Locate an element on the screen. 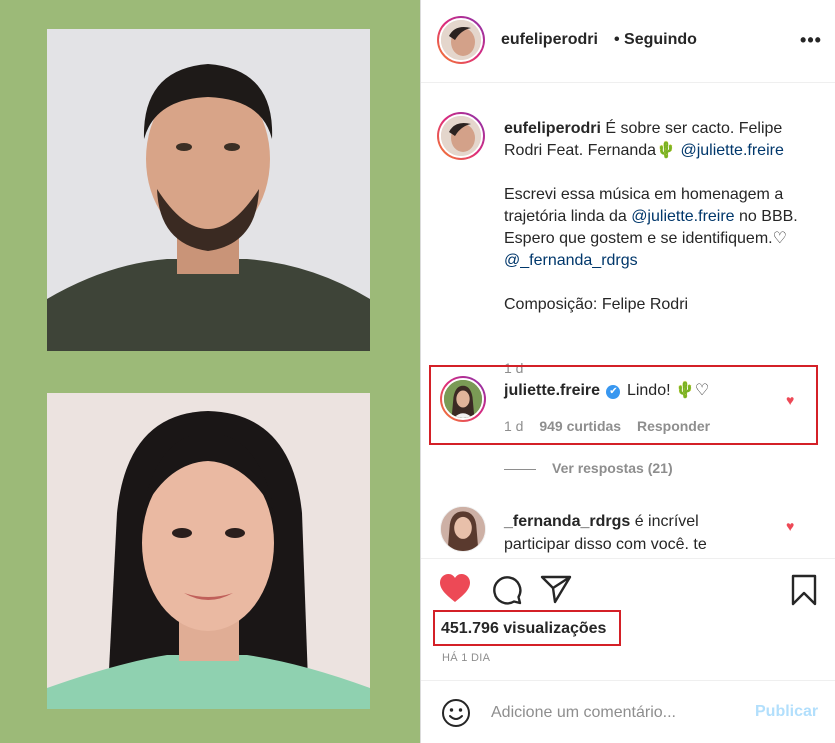 The width and height of the screenshot is (835, 743). caption-username: eufeliperodri is located at coordinates (552, 128).